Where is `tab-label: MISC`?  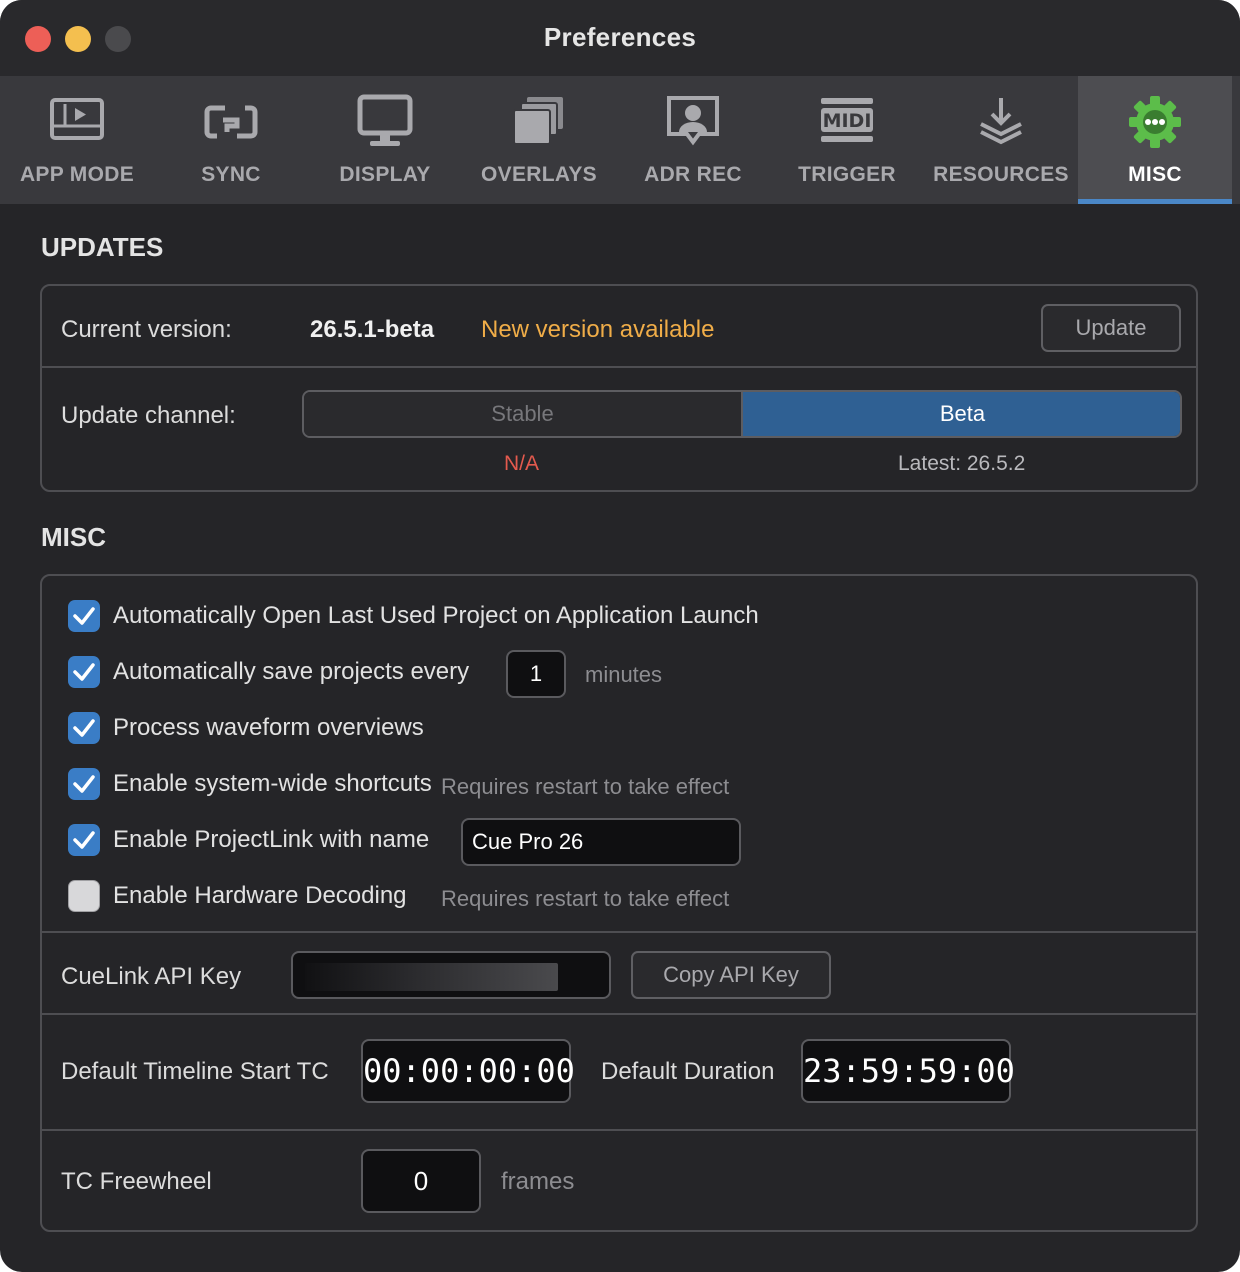
tab-label: MISC is located at coordinates (1155, 174).